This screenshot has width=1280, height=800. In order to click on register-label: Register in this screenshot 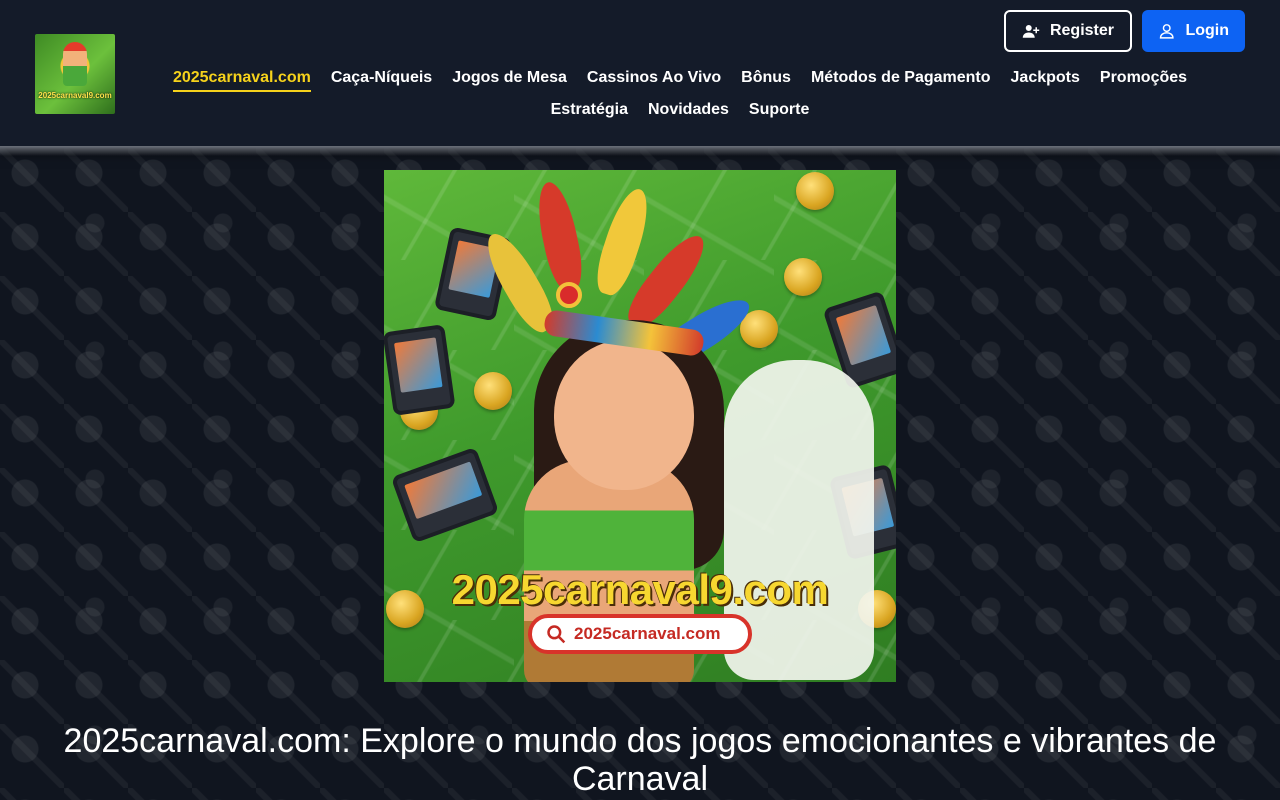, I will do `click(1081, 30)`.